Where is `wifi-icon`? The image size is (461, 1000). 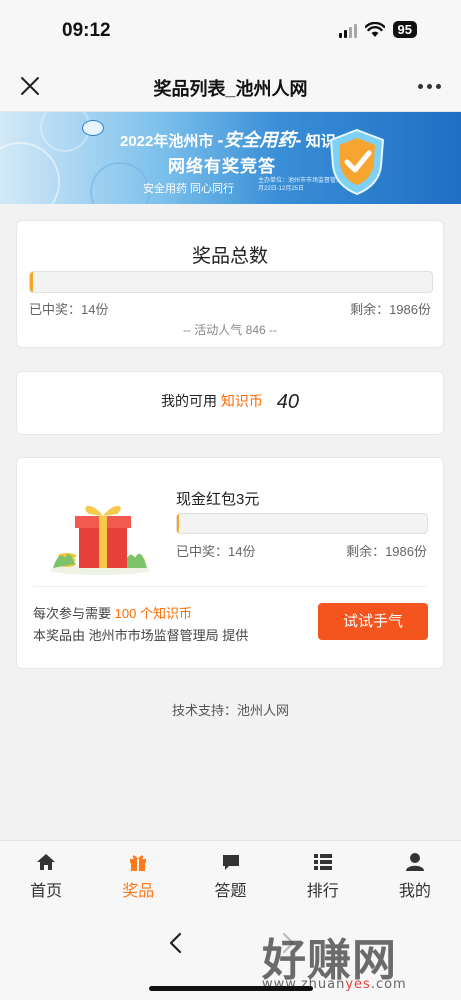
wifi-icon is located at coordinates (374, 29).